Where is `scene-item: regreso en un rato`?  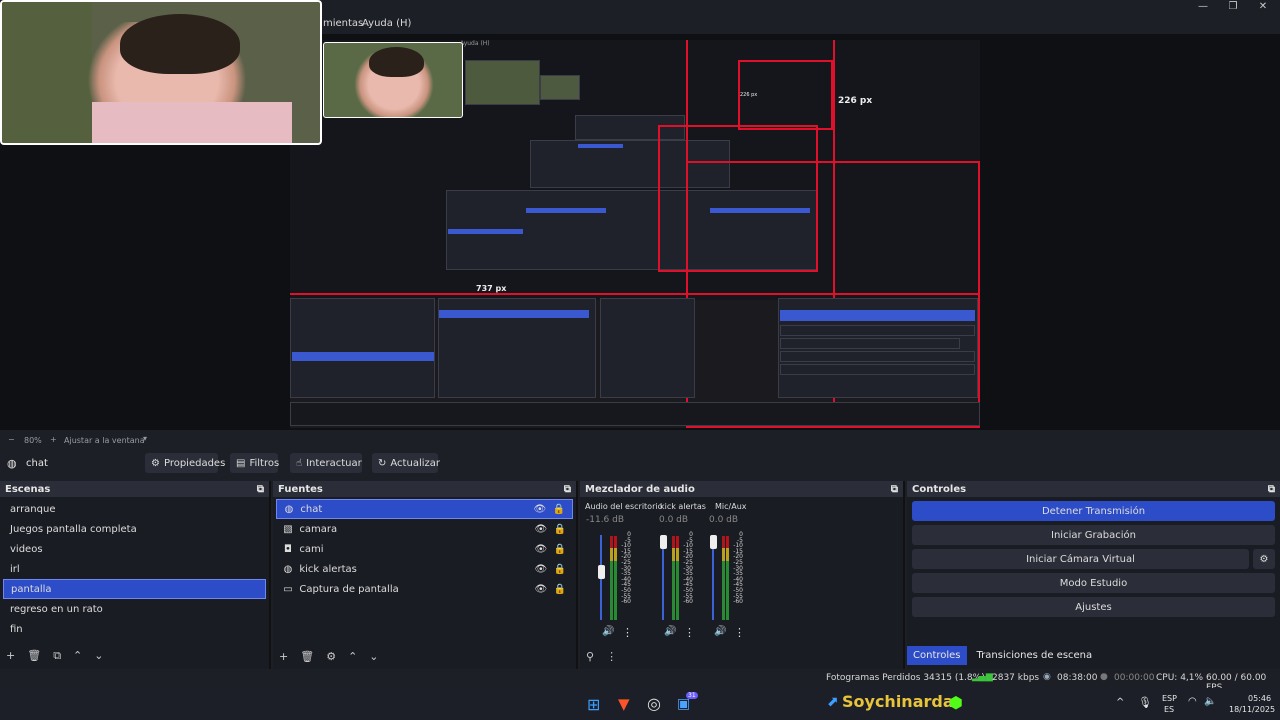 scene-item: regreso en un rato is located at coordinates (134, 609).